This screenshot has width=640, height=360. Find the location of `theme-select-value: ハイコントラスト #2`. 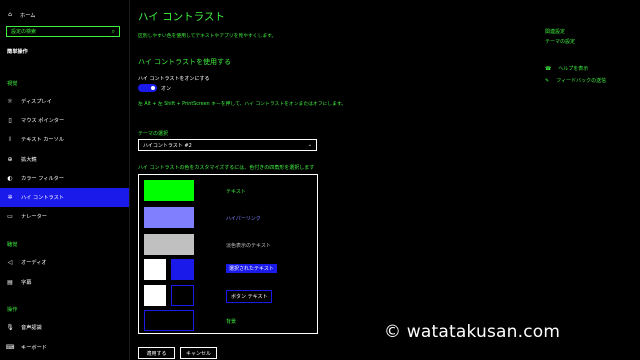

theme-select-value: ハイコントラスト #2 is located at coordinates (167, 145).